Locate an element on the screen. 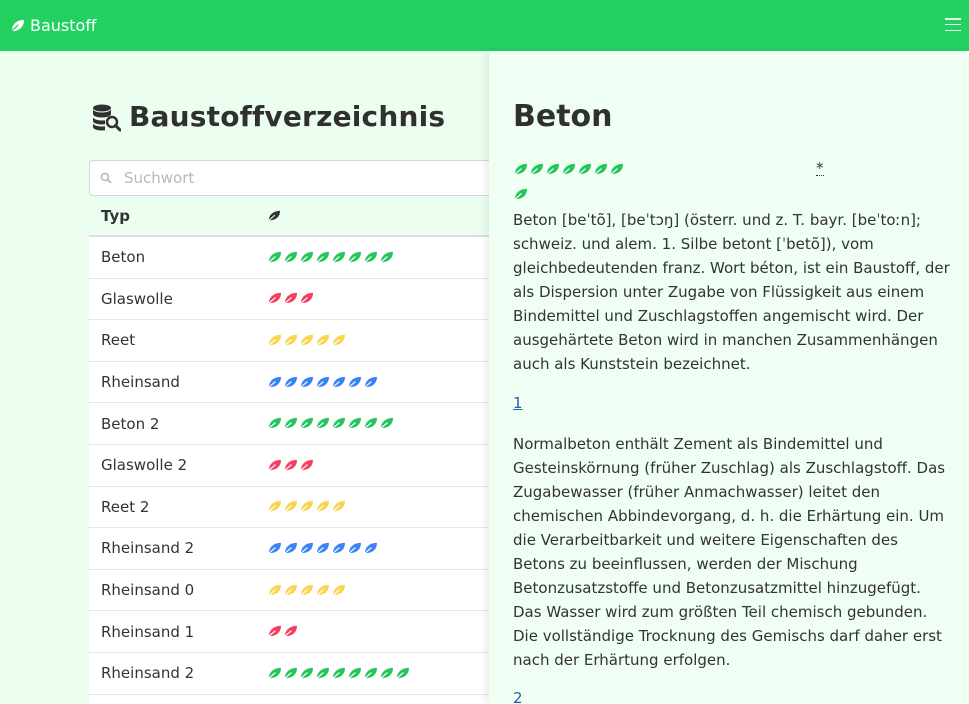 This screenshot has height=704, width=969. material-name: Rheinsand 0 is located at coordinates (148, 590).